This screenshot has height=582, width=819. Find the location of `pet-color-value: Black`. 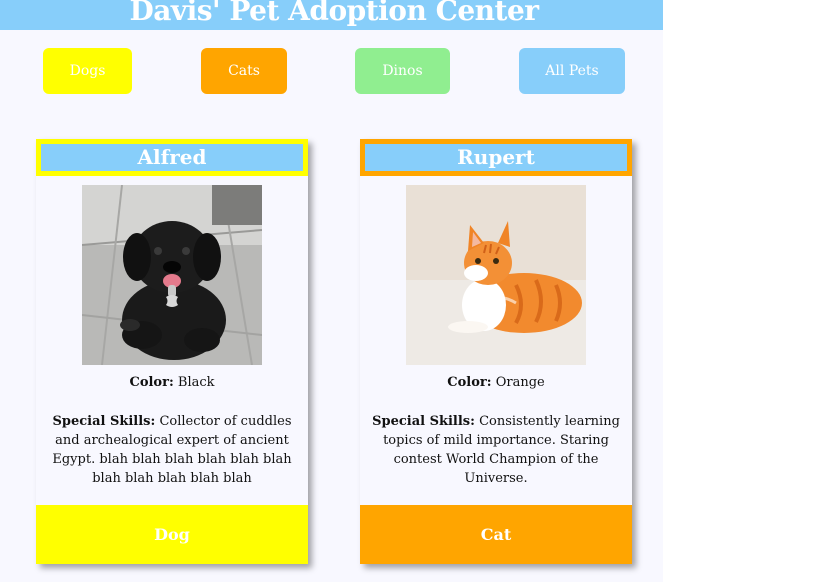

pet-color-value: Black is located at coordinates (196, 382).